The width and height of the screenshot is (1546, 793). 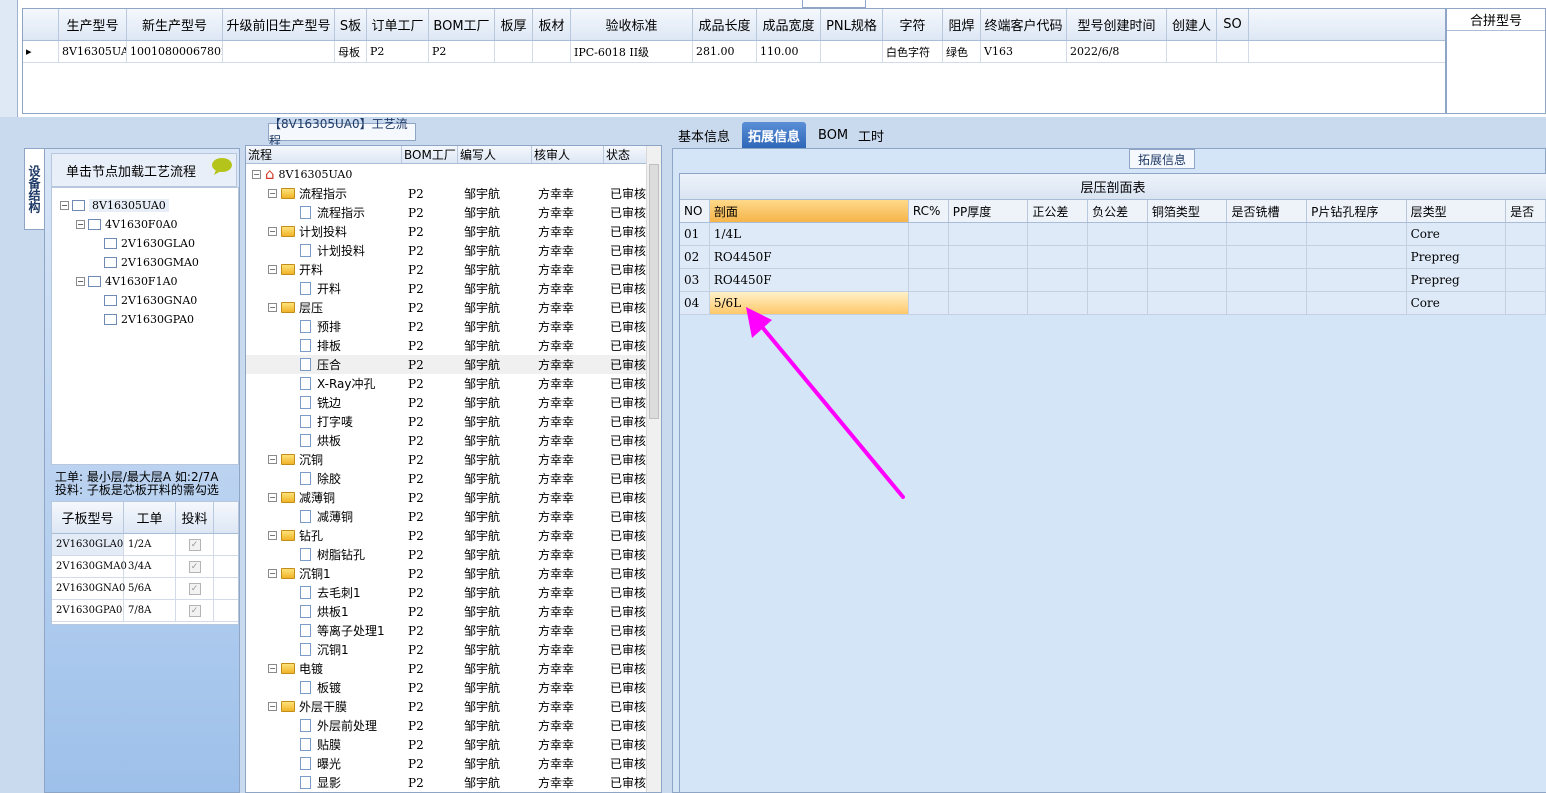 What do you see at coordinates (93, 24) in the screenshot?
I see `order-col-header: 生产型号` at bounding box center [93, 24].